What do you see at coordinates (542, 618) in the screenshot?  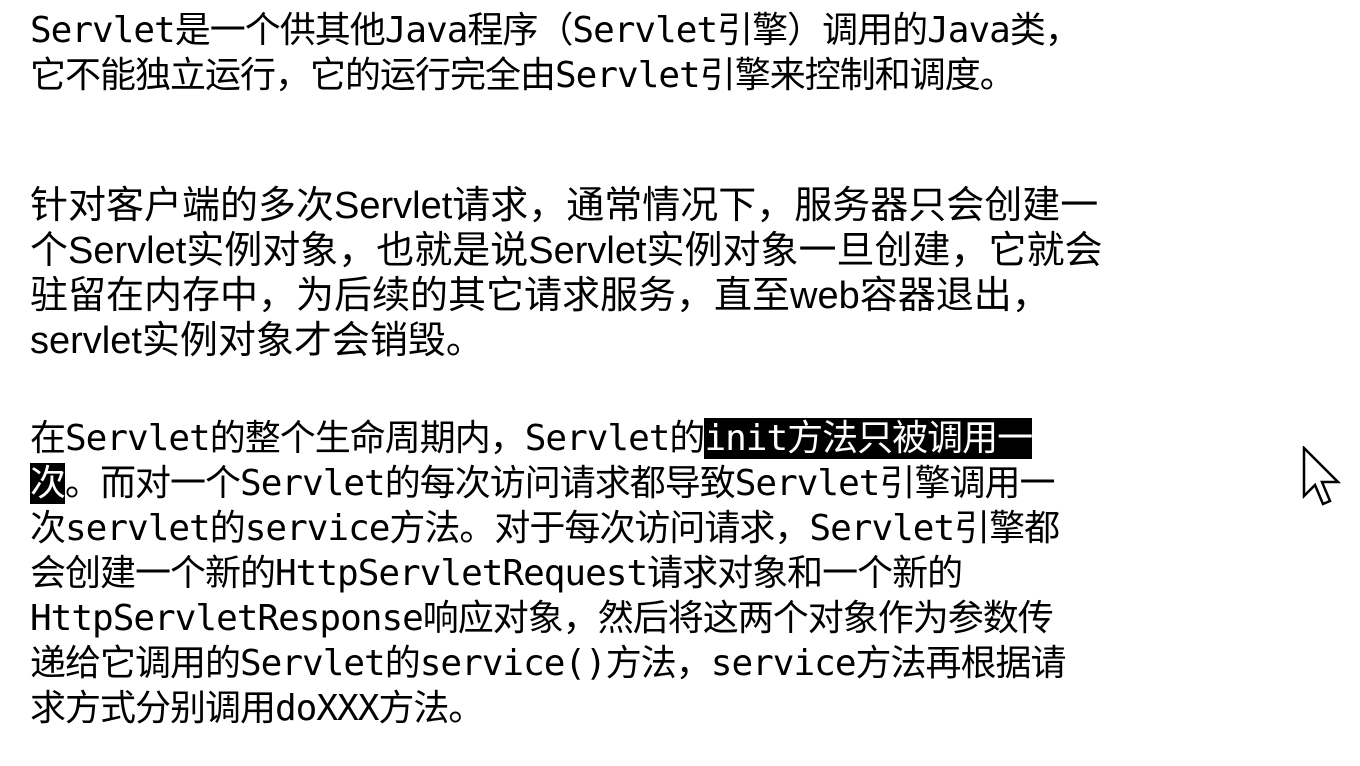 I see `text-line: HttpServletResponse响应对象，然后将这两个对象作为参数传` at bounding box center [542, 618].